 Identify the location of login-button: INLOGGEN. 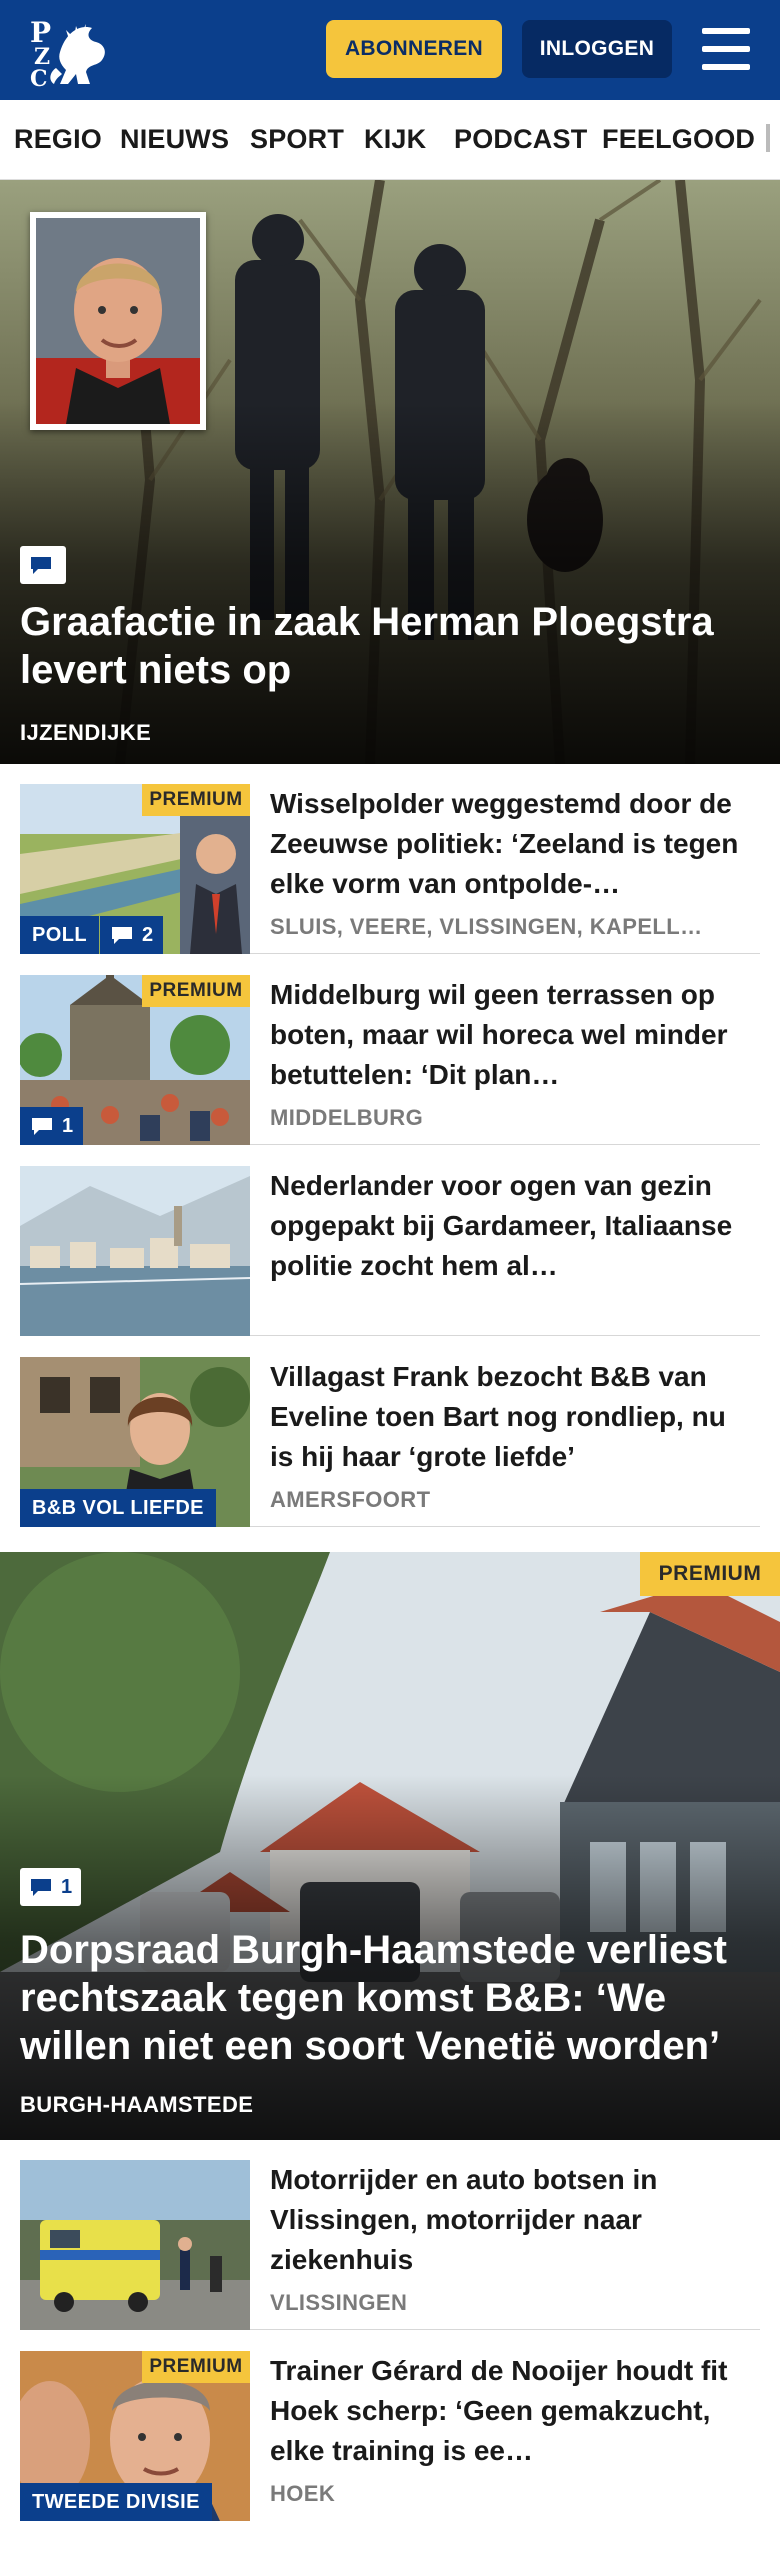
(597, 49).